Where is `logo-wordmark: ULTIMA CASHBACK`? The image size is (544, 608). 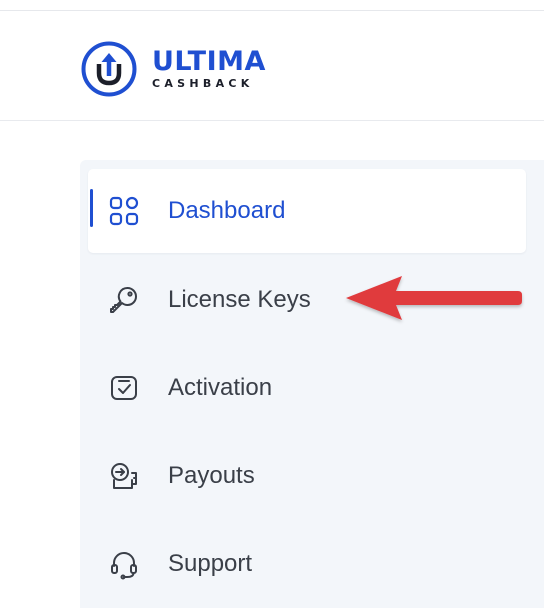
logo-wordmark: ULTIMA CASHBACK is located at coordinates (209, 69).